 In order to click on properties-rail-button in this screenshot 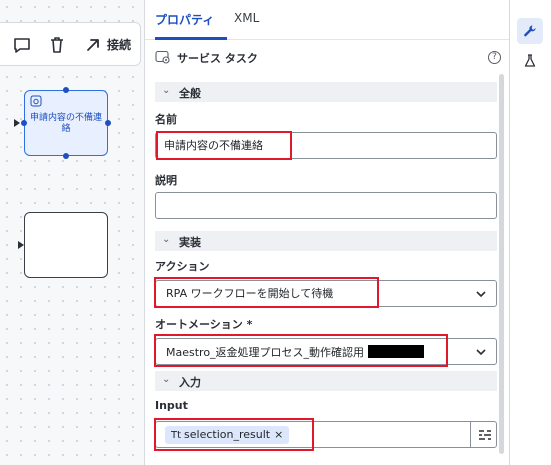, I will do `click(530, 31)`.